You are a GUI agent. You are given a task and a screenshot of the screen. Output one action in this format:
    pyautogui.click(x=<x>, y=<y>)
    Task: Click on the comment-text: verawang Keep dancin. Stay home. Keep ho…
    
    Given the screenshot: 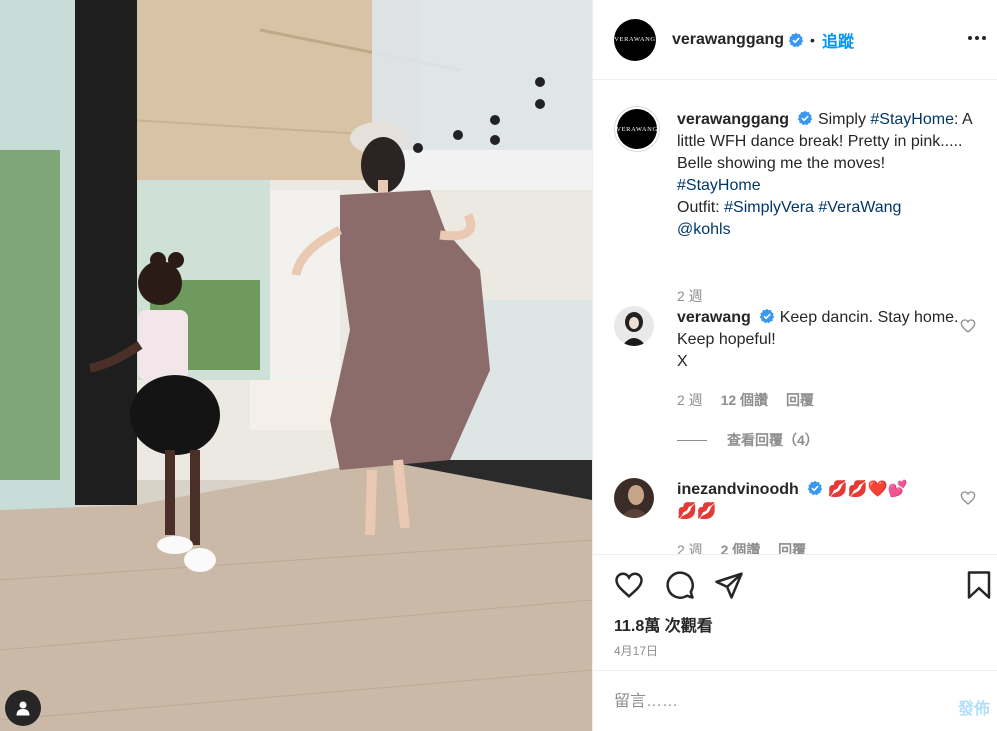 What is the action you would take?
    pyautogui.click(x=827, y=340)
    